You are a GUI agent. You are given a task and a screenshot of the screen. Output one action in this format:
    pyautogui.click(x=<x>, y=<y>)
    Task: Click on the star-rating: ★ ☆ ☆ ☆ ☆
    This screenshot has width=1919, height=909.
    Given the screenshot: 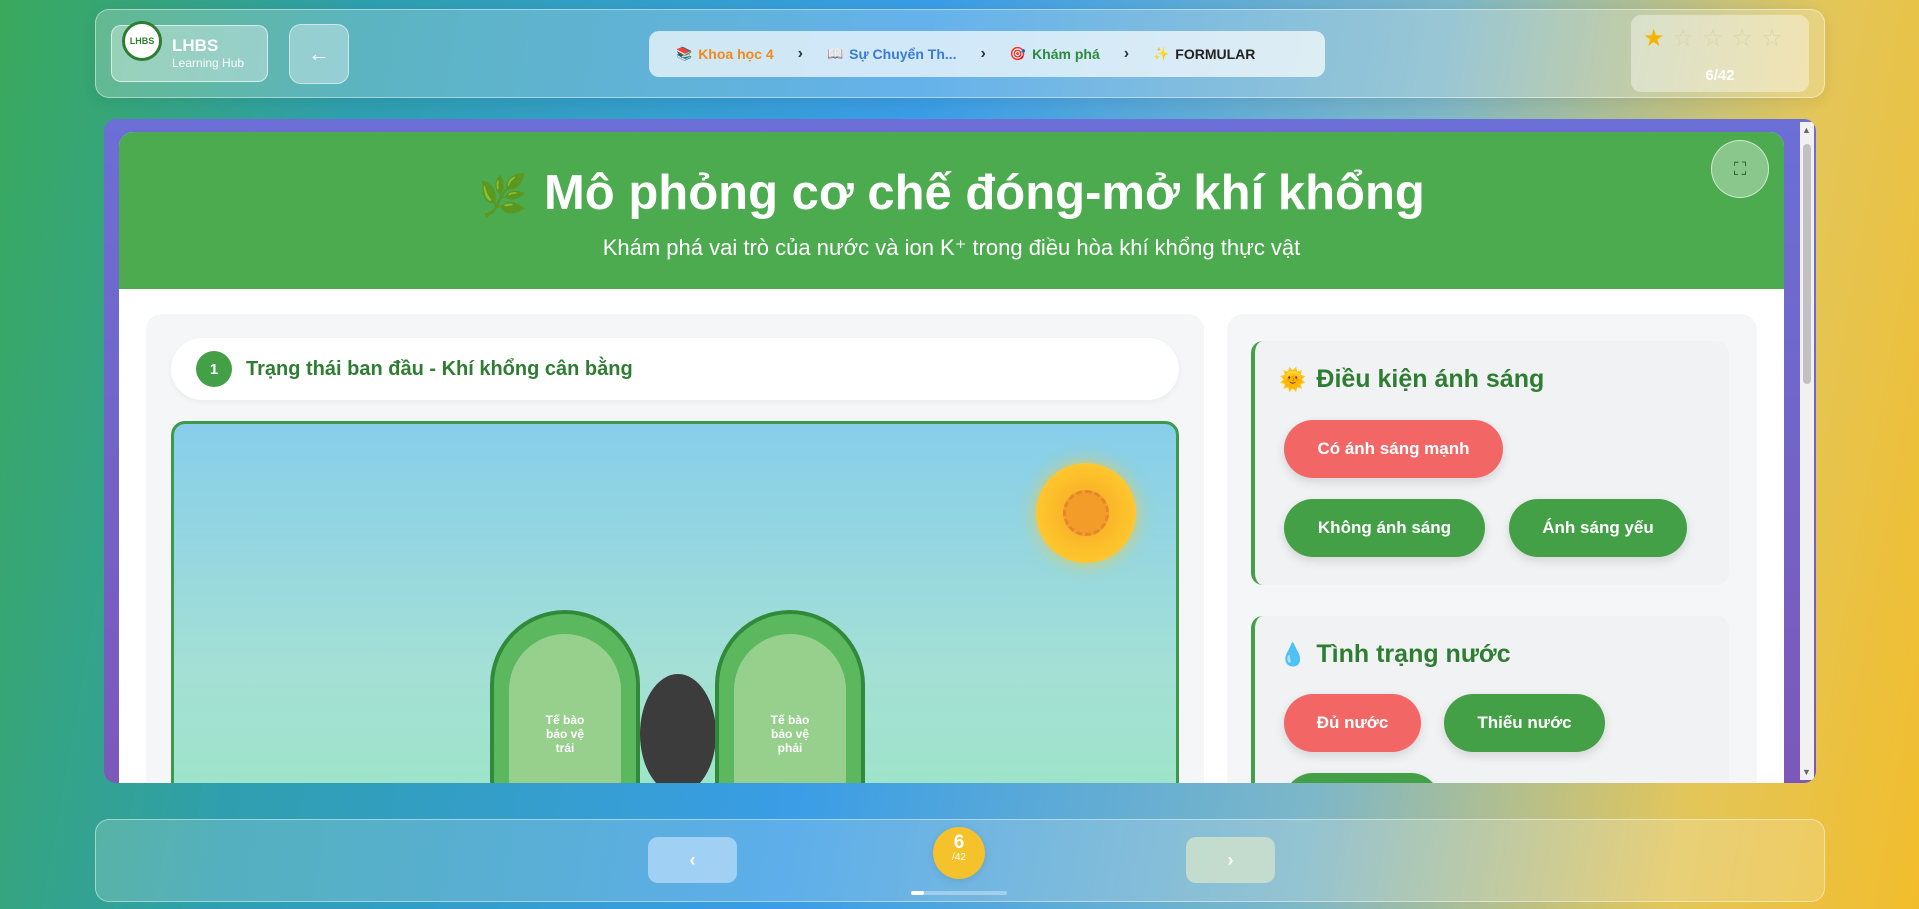 What is the action you would take?
    pyautogui.click(x=1713, y=38)
    